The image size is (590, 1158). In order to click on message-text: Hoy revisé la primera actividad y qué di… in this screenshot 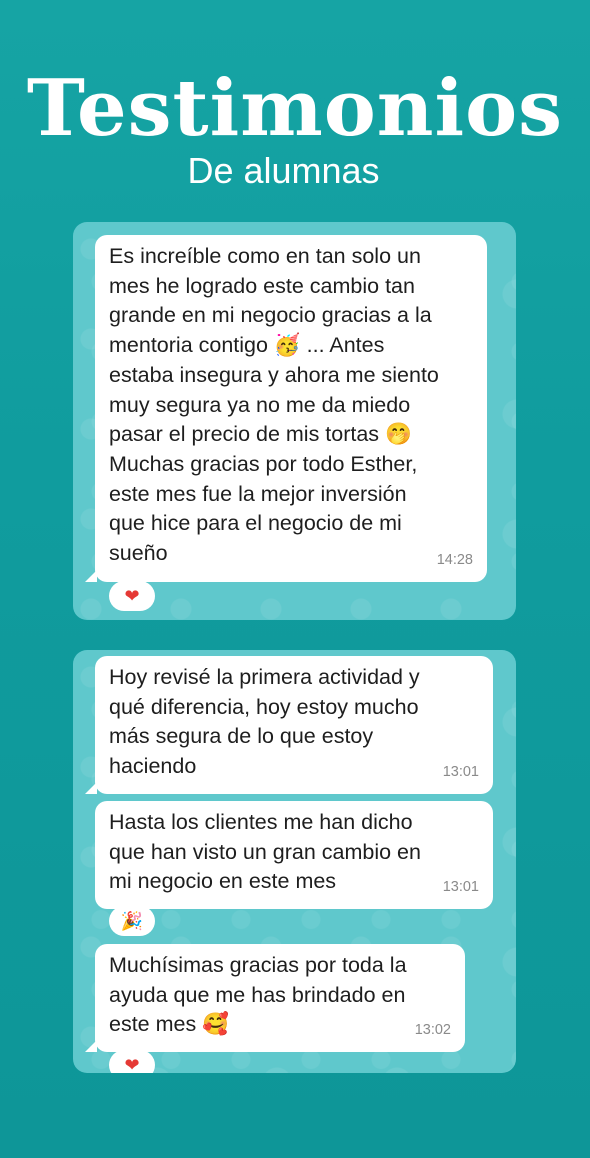, I will do `click(264, 722)`.